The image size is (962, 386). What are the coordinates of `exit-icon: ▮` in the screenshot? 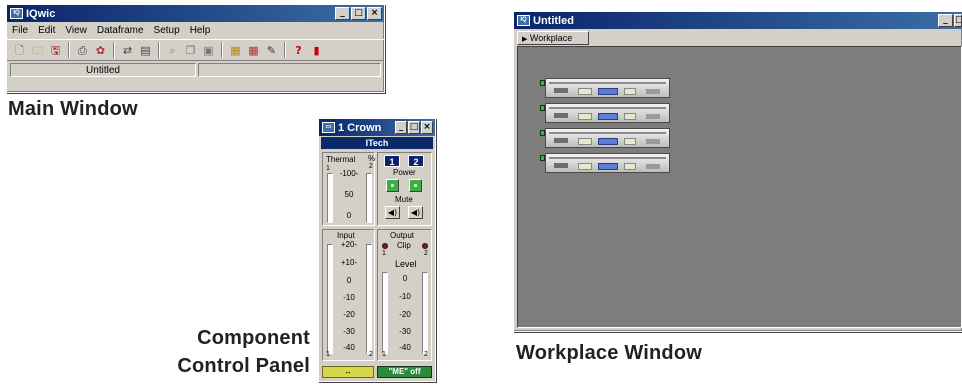 It's located at (316, 50).